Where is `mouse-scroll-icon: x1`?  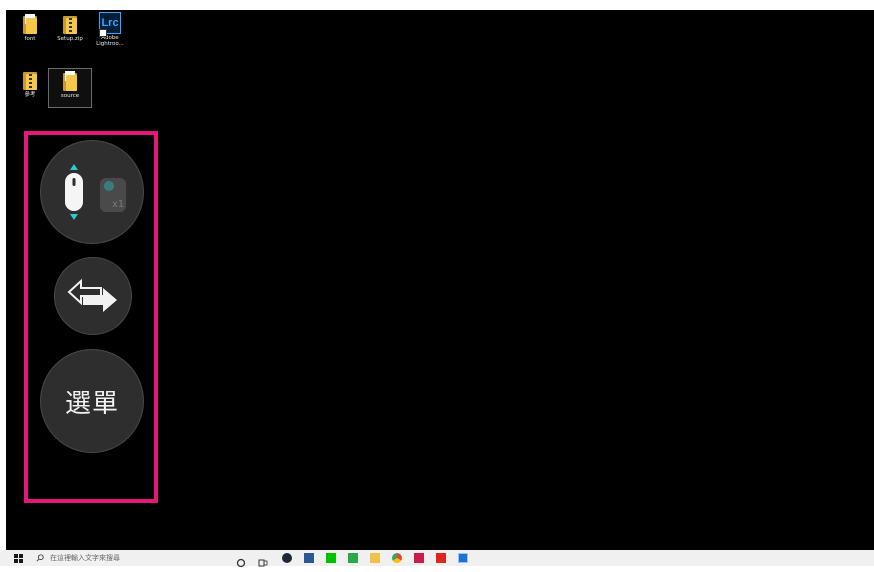 mouse-scroll-icon: x1 is located at coordinates (95, 192).